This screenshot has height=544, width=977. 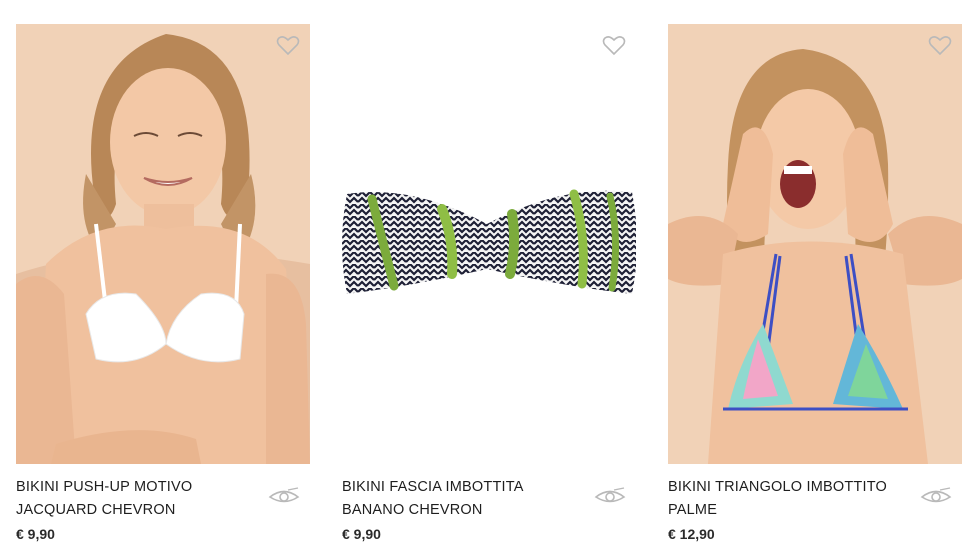 I want to click on product-title: BIKINI FASCIA IMBOTTITA BANANO CHEVRON, so click(x=457, y=499).